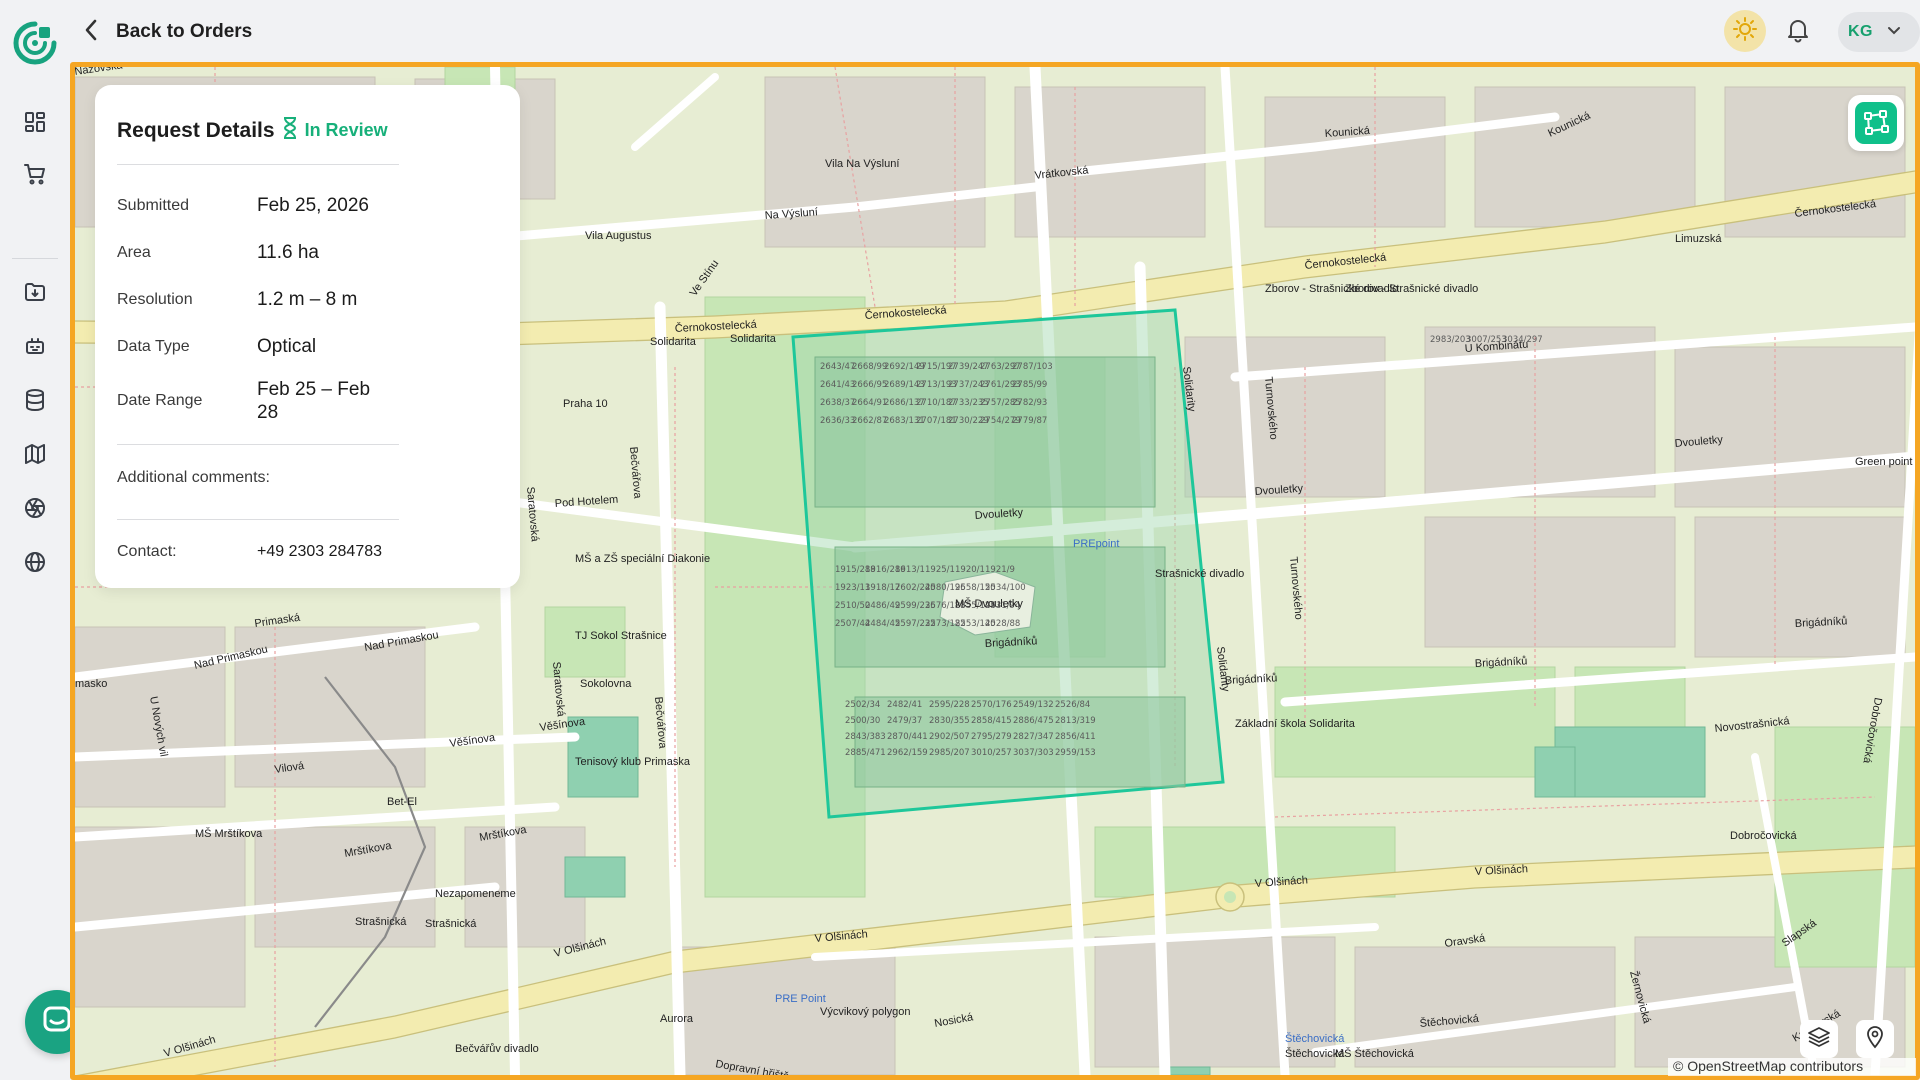  What do you see at coordinates (949, 705) in the screenshot?
I see `parcel-number: 2595/228` at bounding box center [949, 705].